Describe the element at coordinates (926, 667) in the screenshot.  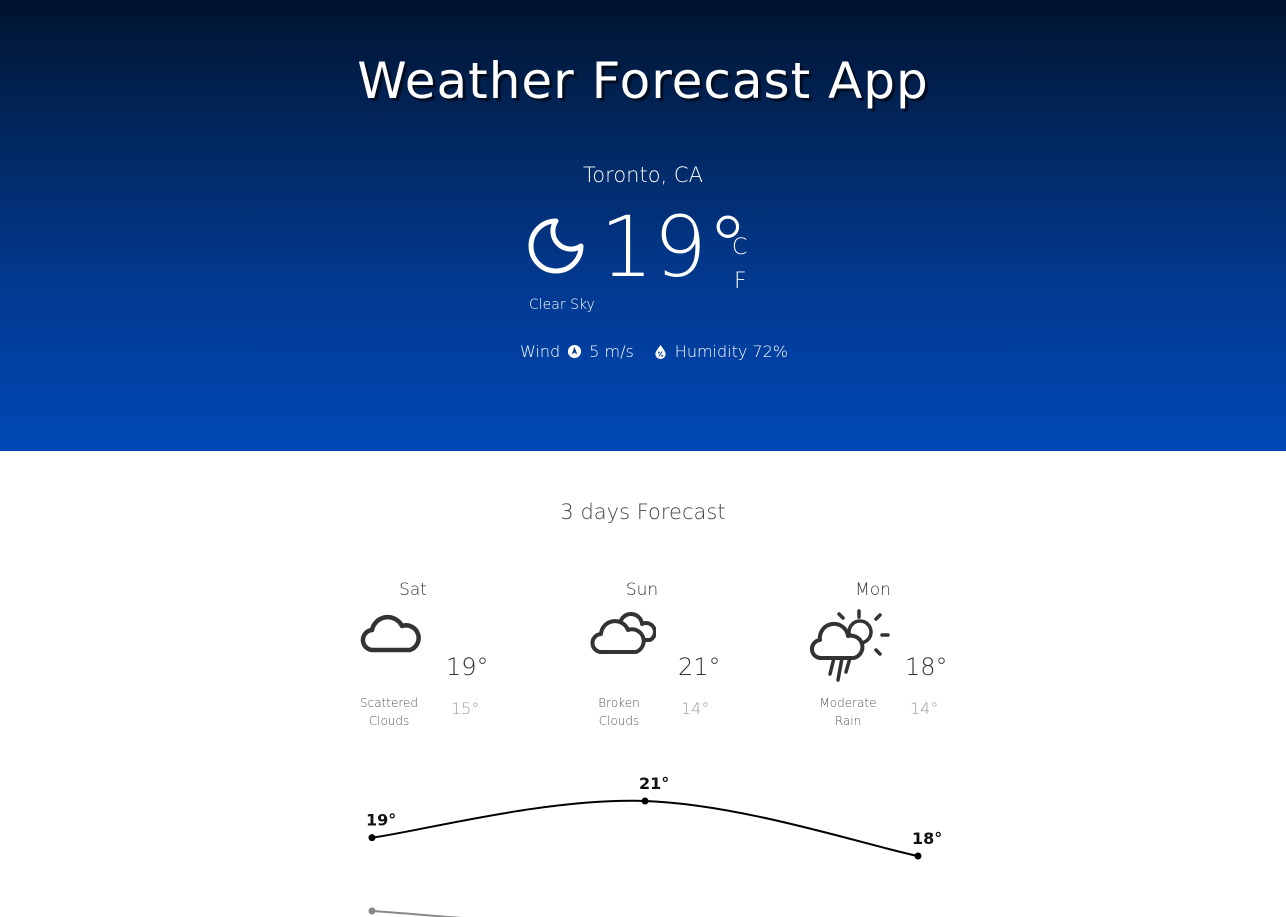
I see `day-high-temp: 18°` at that location.